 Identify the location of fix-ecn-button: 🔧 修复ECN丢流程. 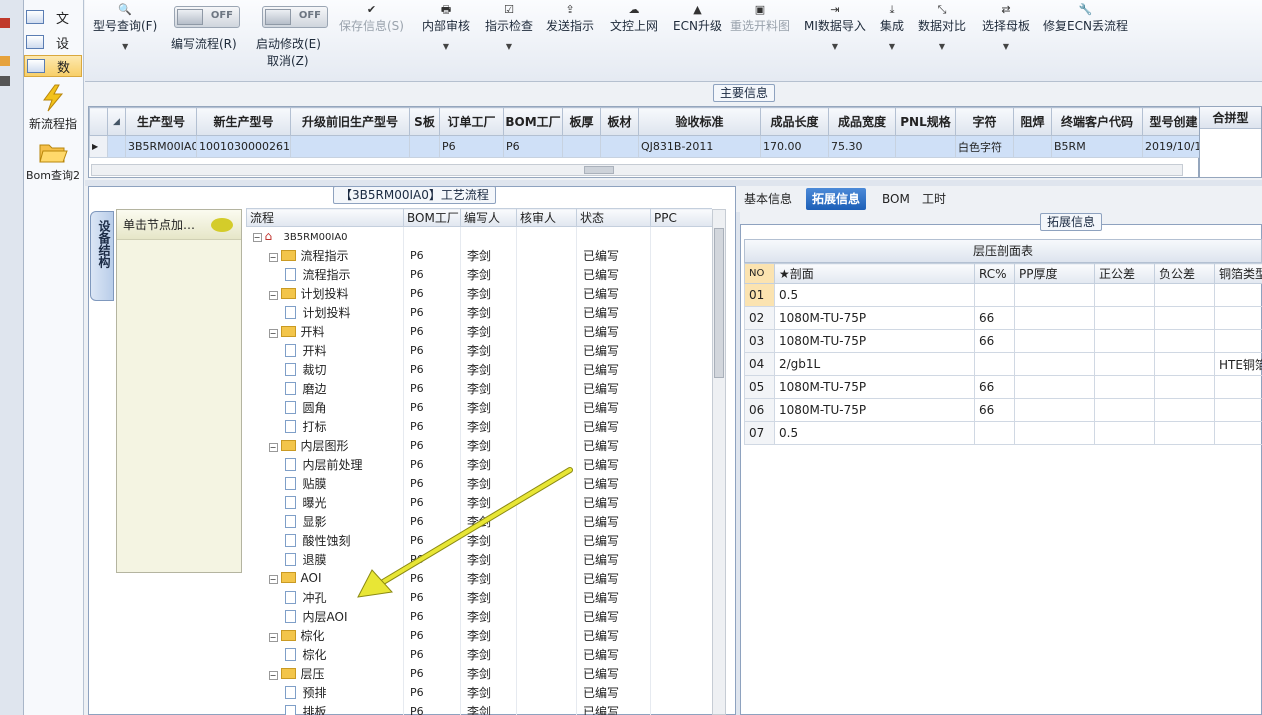
(1085, 18).